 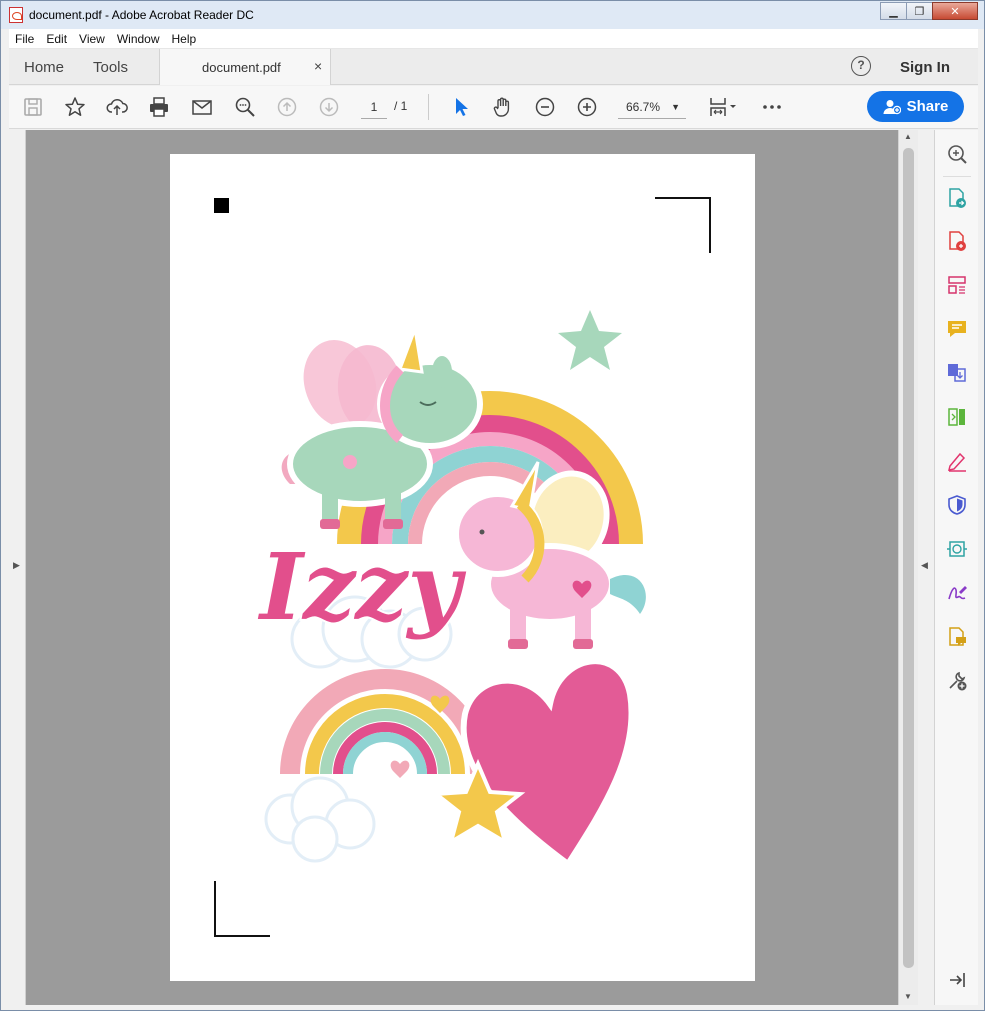 What do you see at coordinates (925, 67) in the screenshot?
I see `sign-in-link: Sign In` at bounding box center [925, 67].